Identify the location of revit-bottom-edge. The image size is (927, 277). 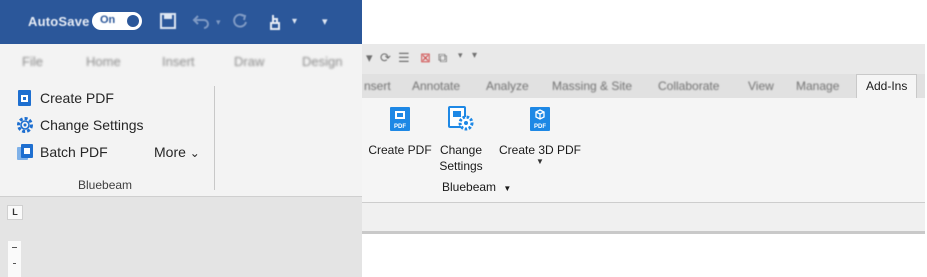
(643, 232).